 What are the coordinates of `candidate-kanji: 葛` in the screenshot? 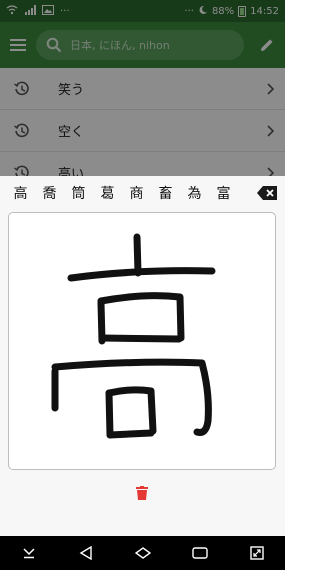 It's located at (107, 193).